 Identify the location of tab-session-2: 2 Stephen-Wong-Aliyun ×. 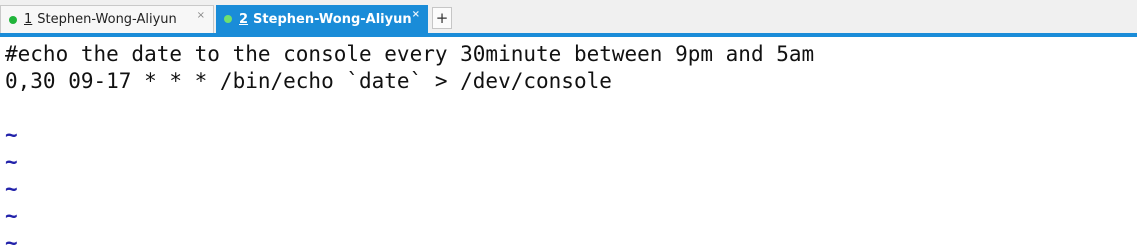
(322, 19).